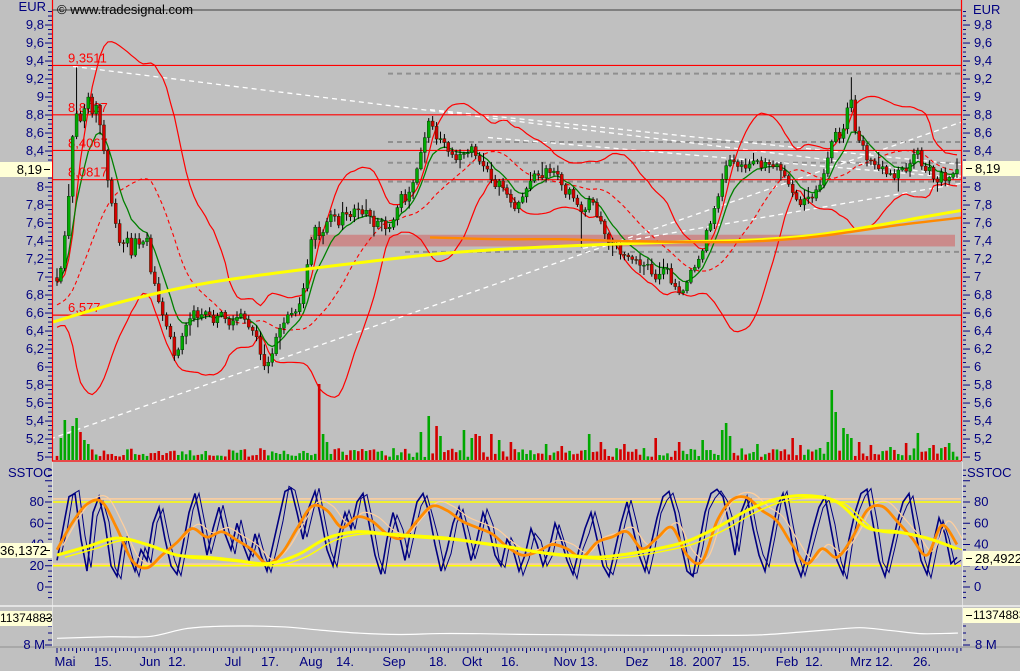 The image size is (1020, 671). I want to click on x-axis-label: 16., so click(510, 661).